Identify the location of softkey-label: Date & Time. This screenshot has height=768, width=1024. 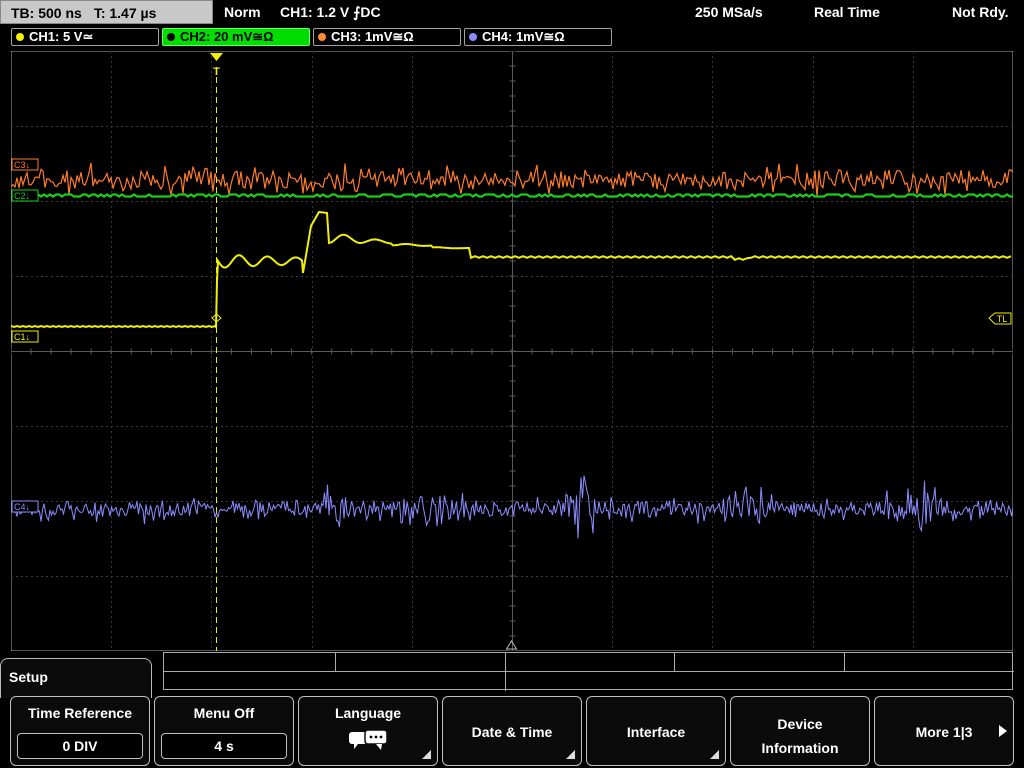
(512, 732).